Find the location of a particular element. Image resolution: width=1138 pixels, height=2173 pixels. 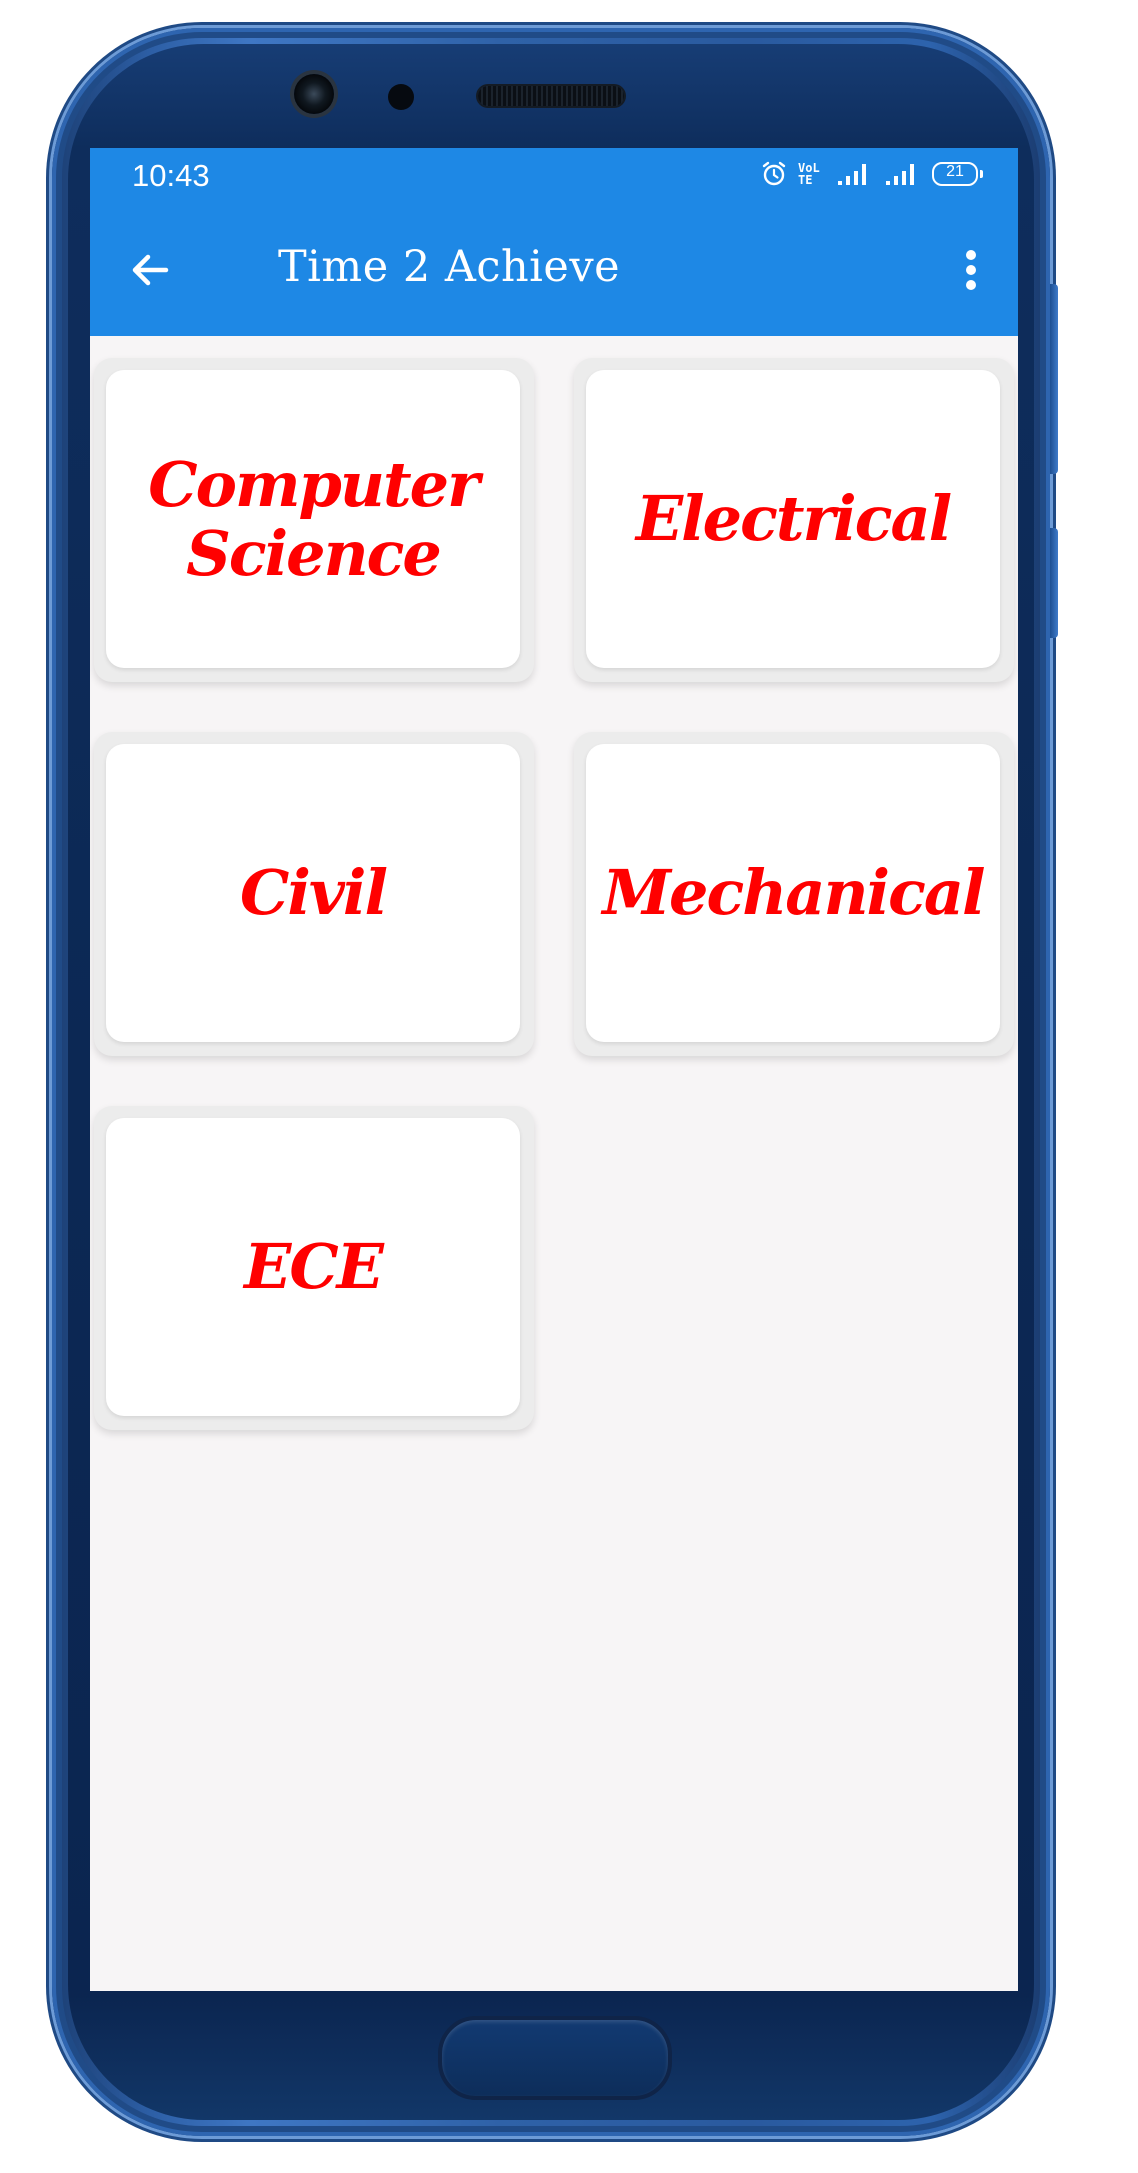

proximity-sensor is located at coordinates (401, 97).